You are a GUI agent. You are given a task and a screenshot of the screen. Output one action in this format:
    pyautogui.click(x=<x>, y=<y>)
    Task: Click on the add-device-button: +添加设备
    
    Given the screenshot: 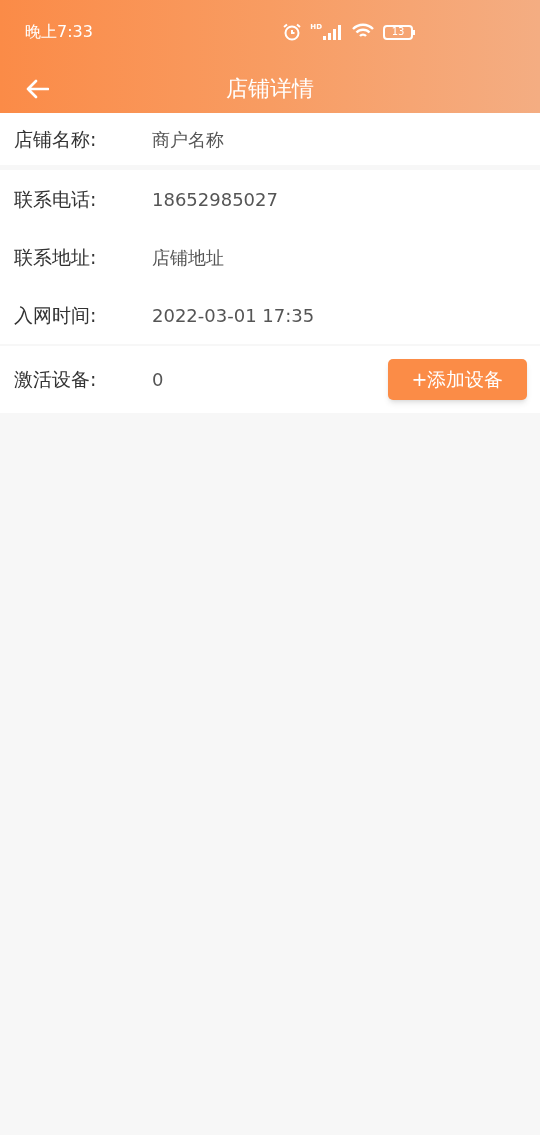 What is the action you would take?
    pyautogui.click(x=457, y=379)
    